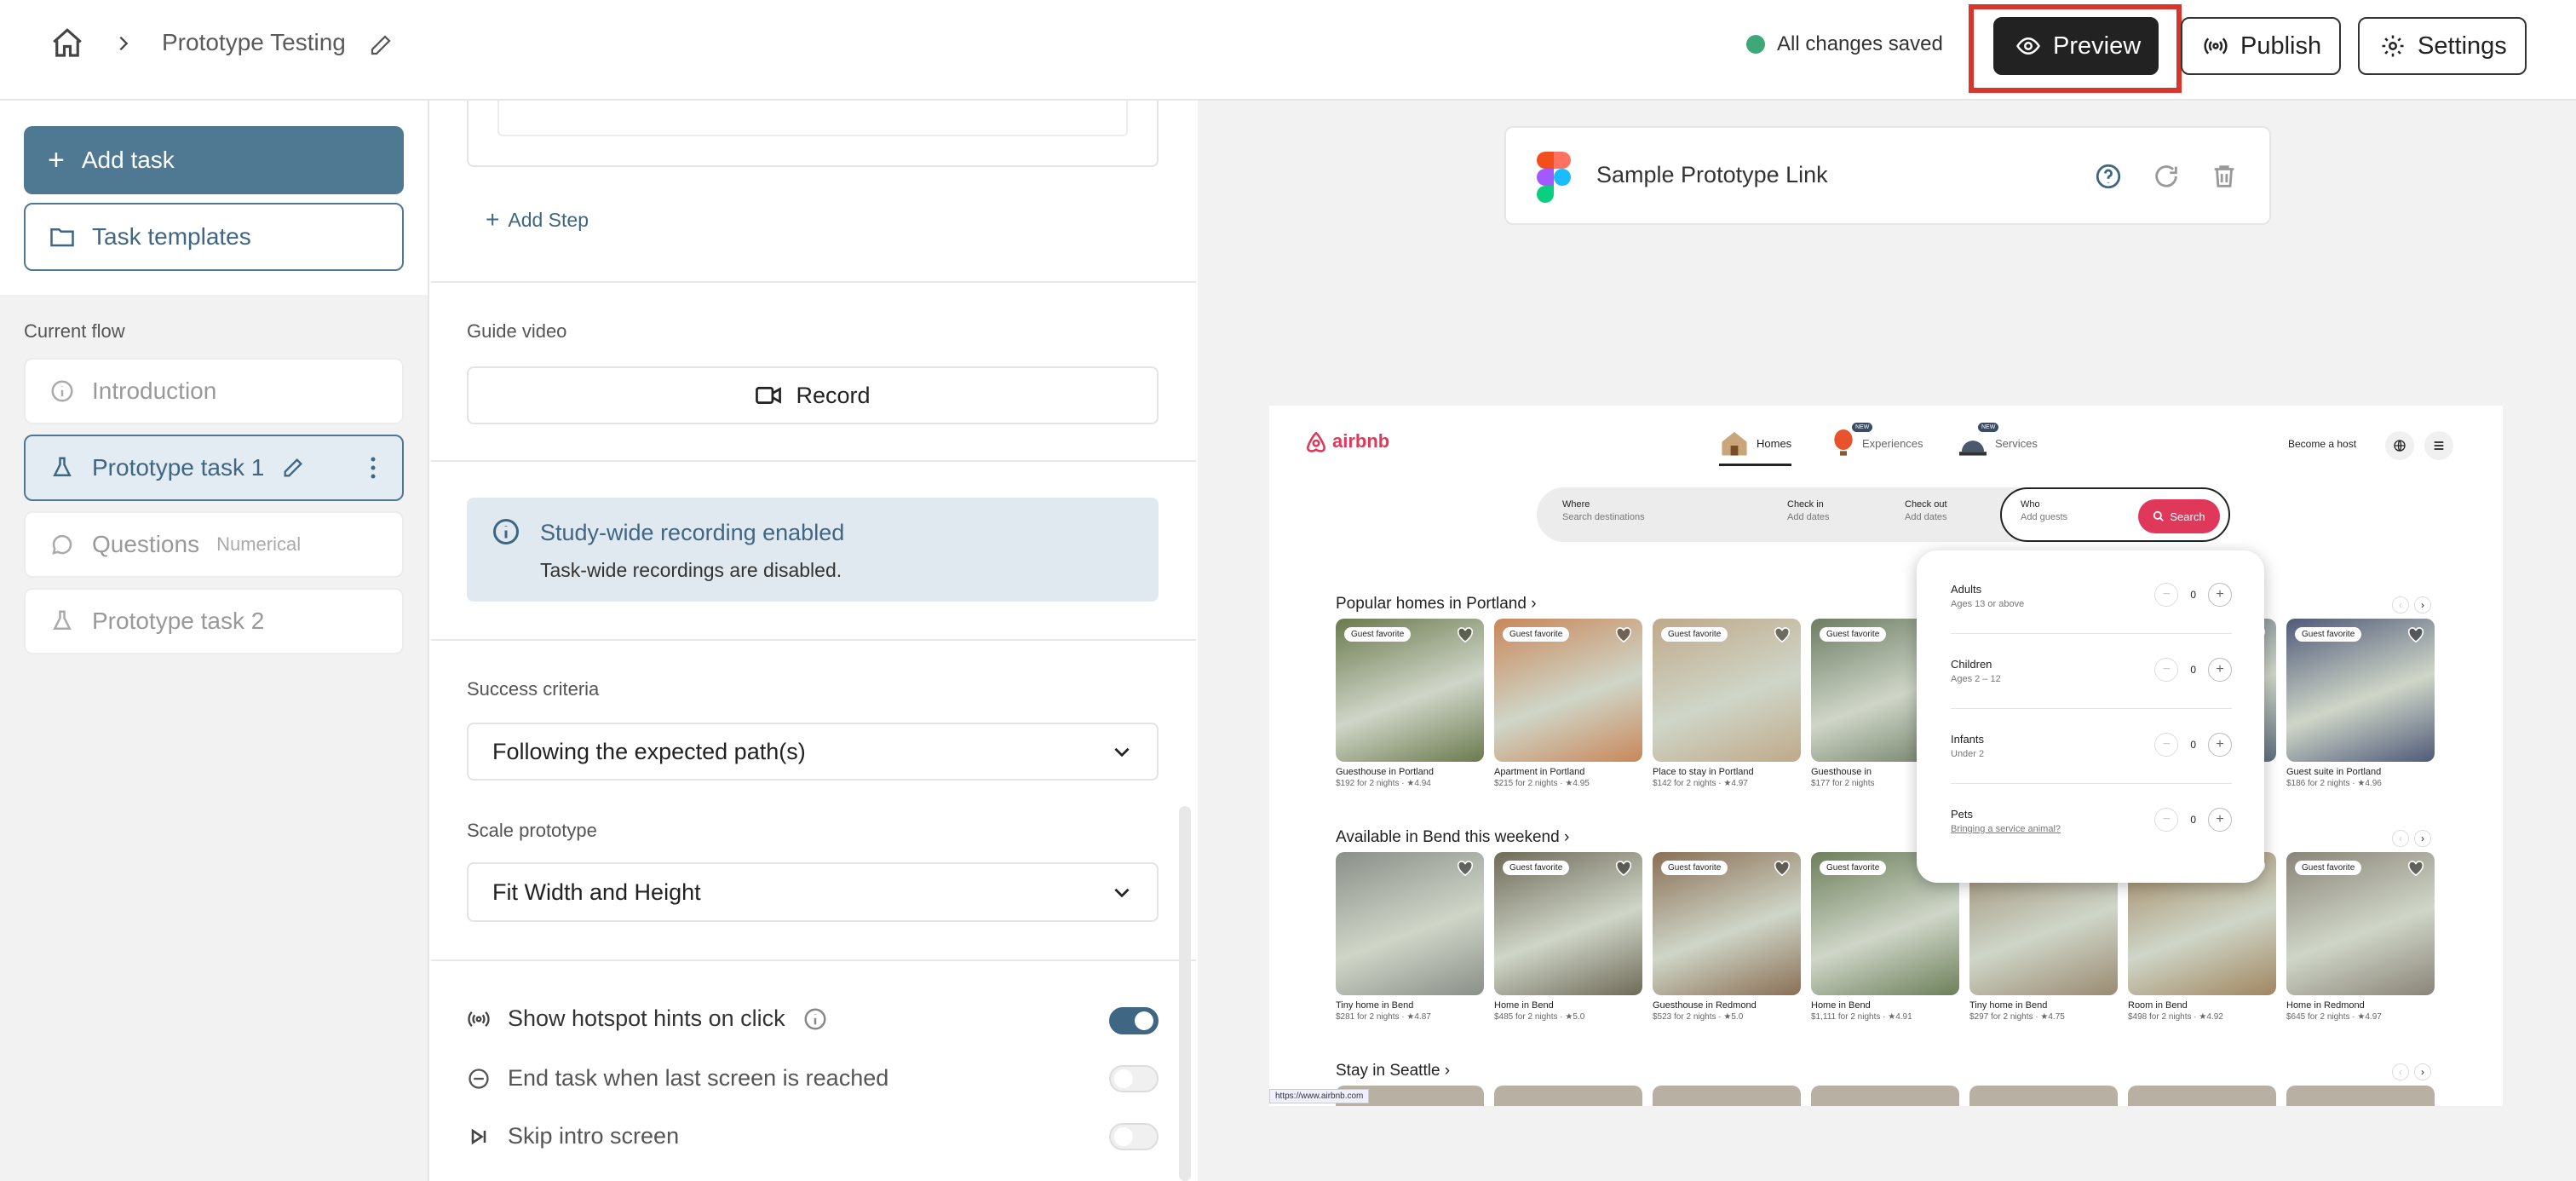 The image size is (2576, 1181). What do you see at coordinates (1134, 1136) in the screenshot?
I see `skip-intro-toggle` at bounding box center [1134, 1136].